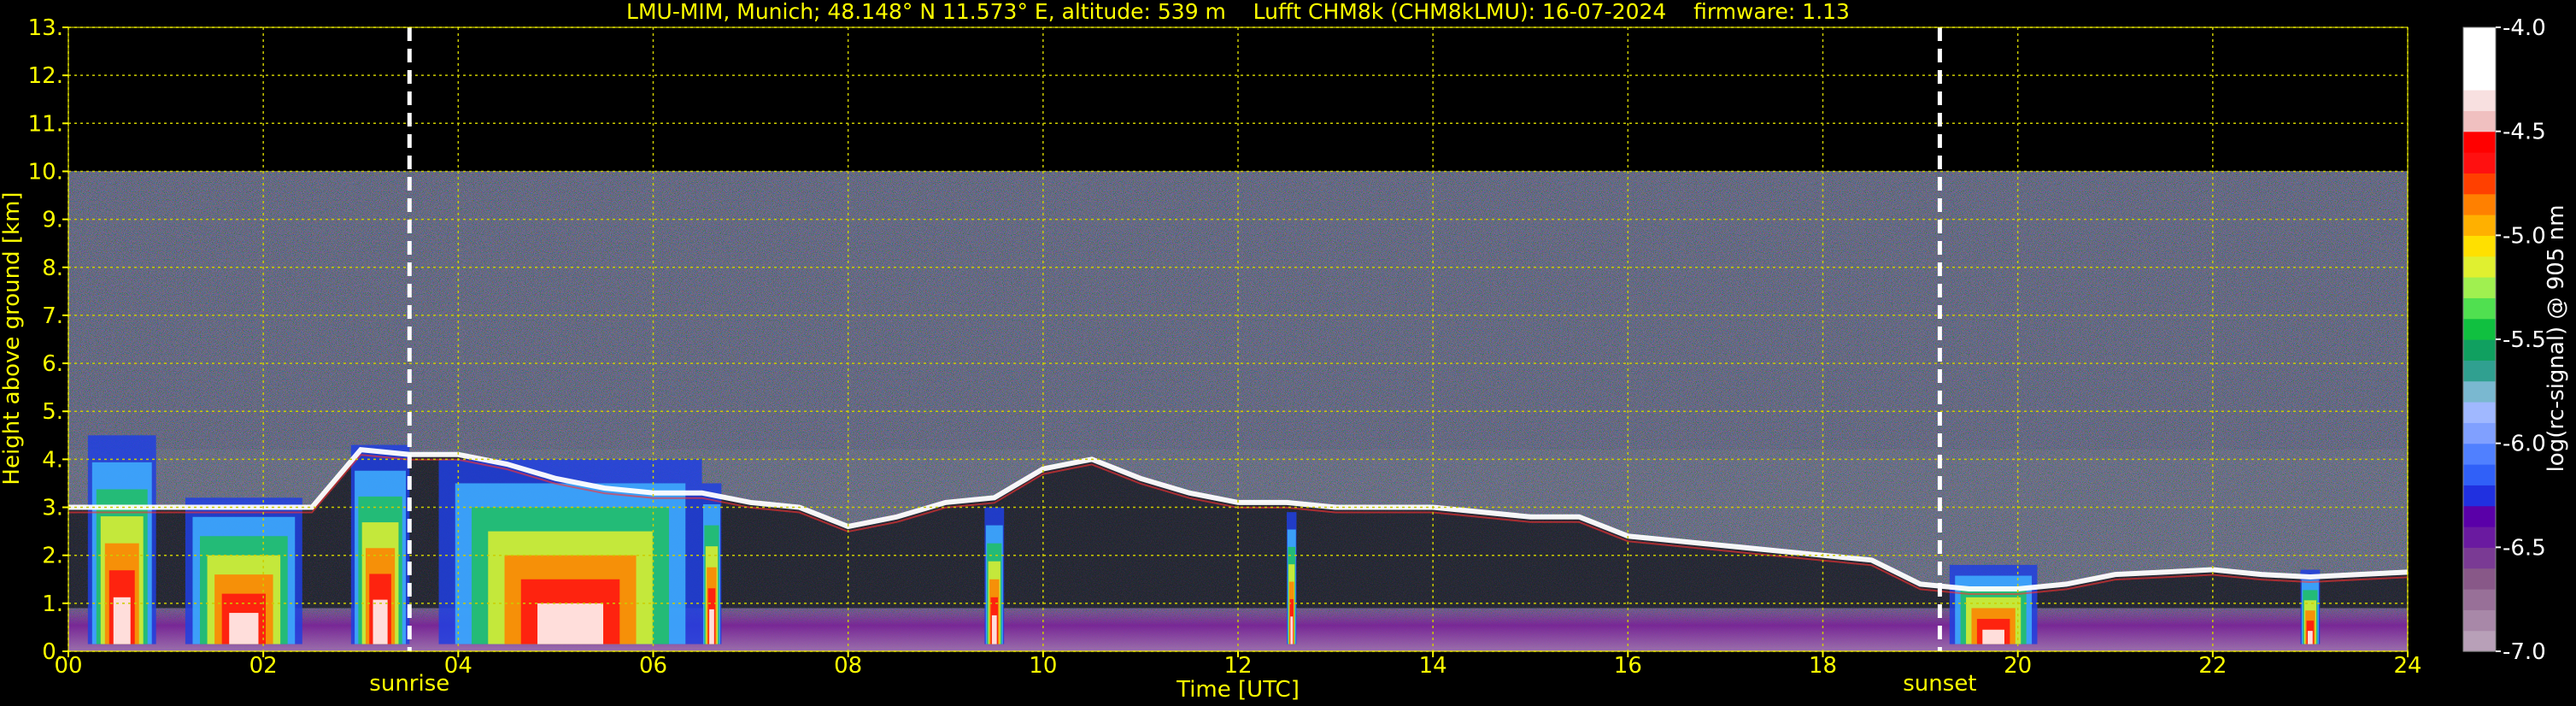  Describe the element at coordinates (1238, 690) in the screenshot. I see `x-axis-label: Time [UTC]` at that location.